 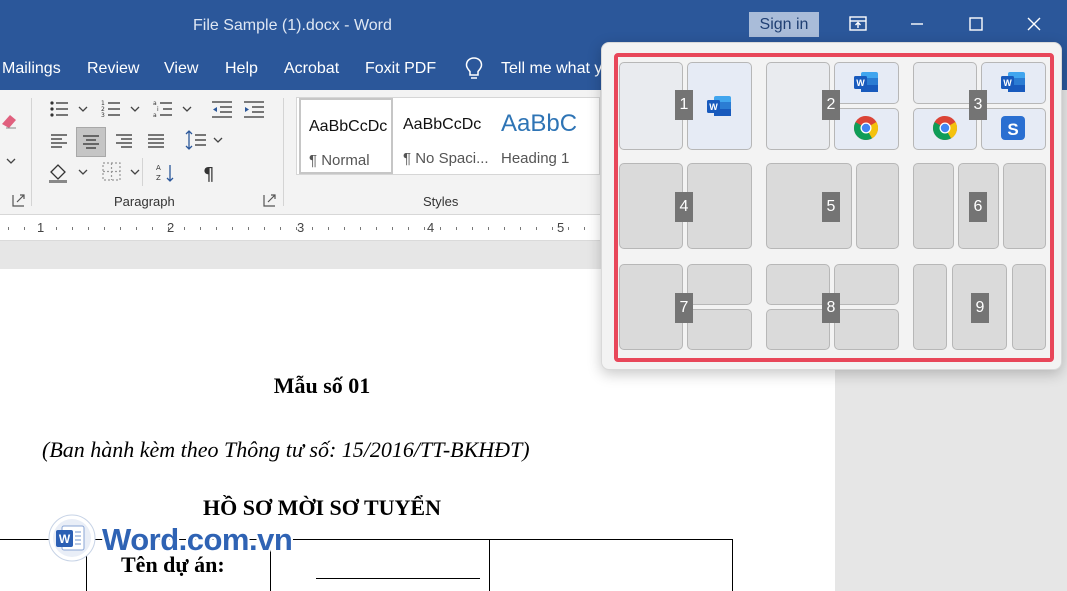 I want to click on zone-number: 8, so click(x=831, y=308).